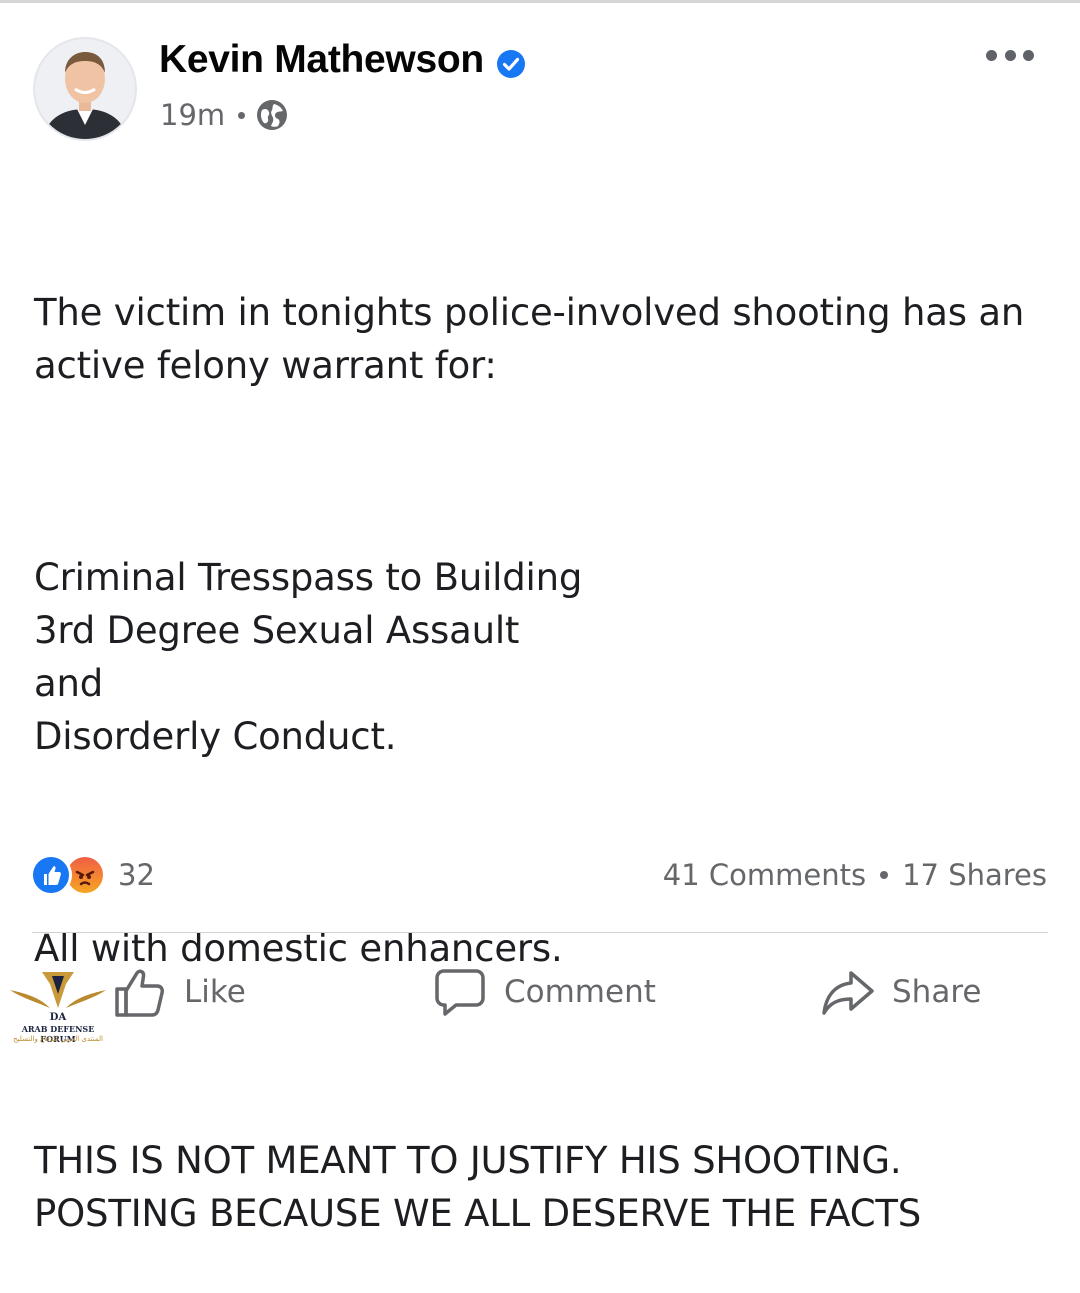 The image size is (1080, 1293). I want to click on thumbs-up-icon, so click(139, 993).